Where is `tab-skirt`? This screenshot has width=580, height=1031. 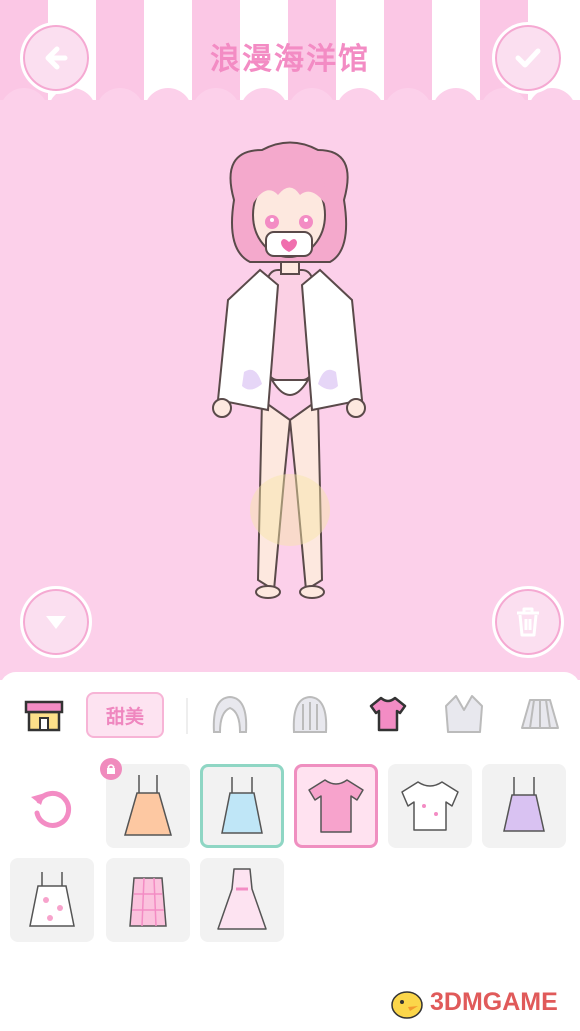 tab-skirt is located at coordinates (540, 714).